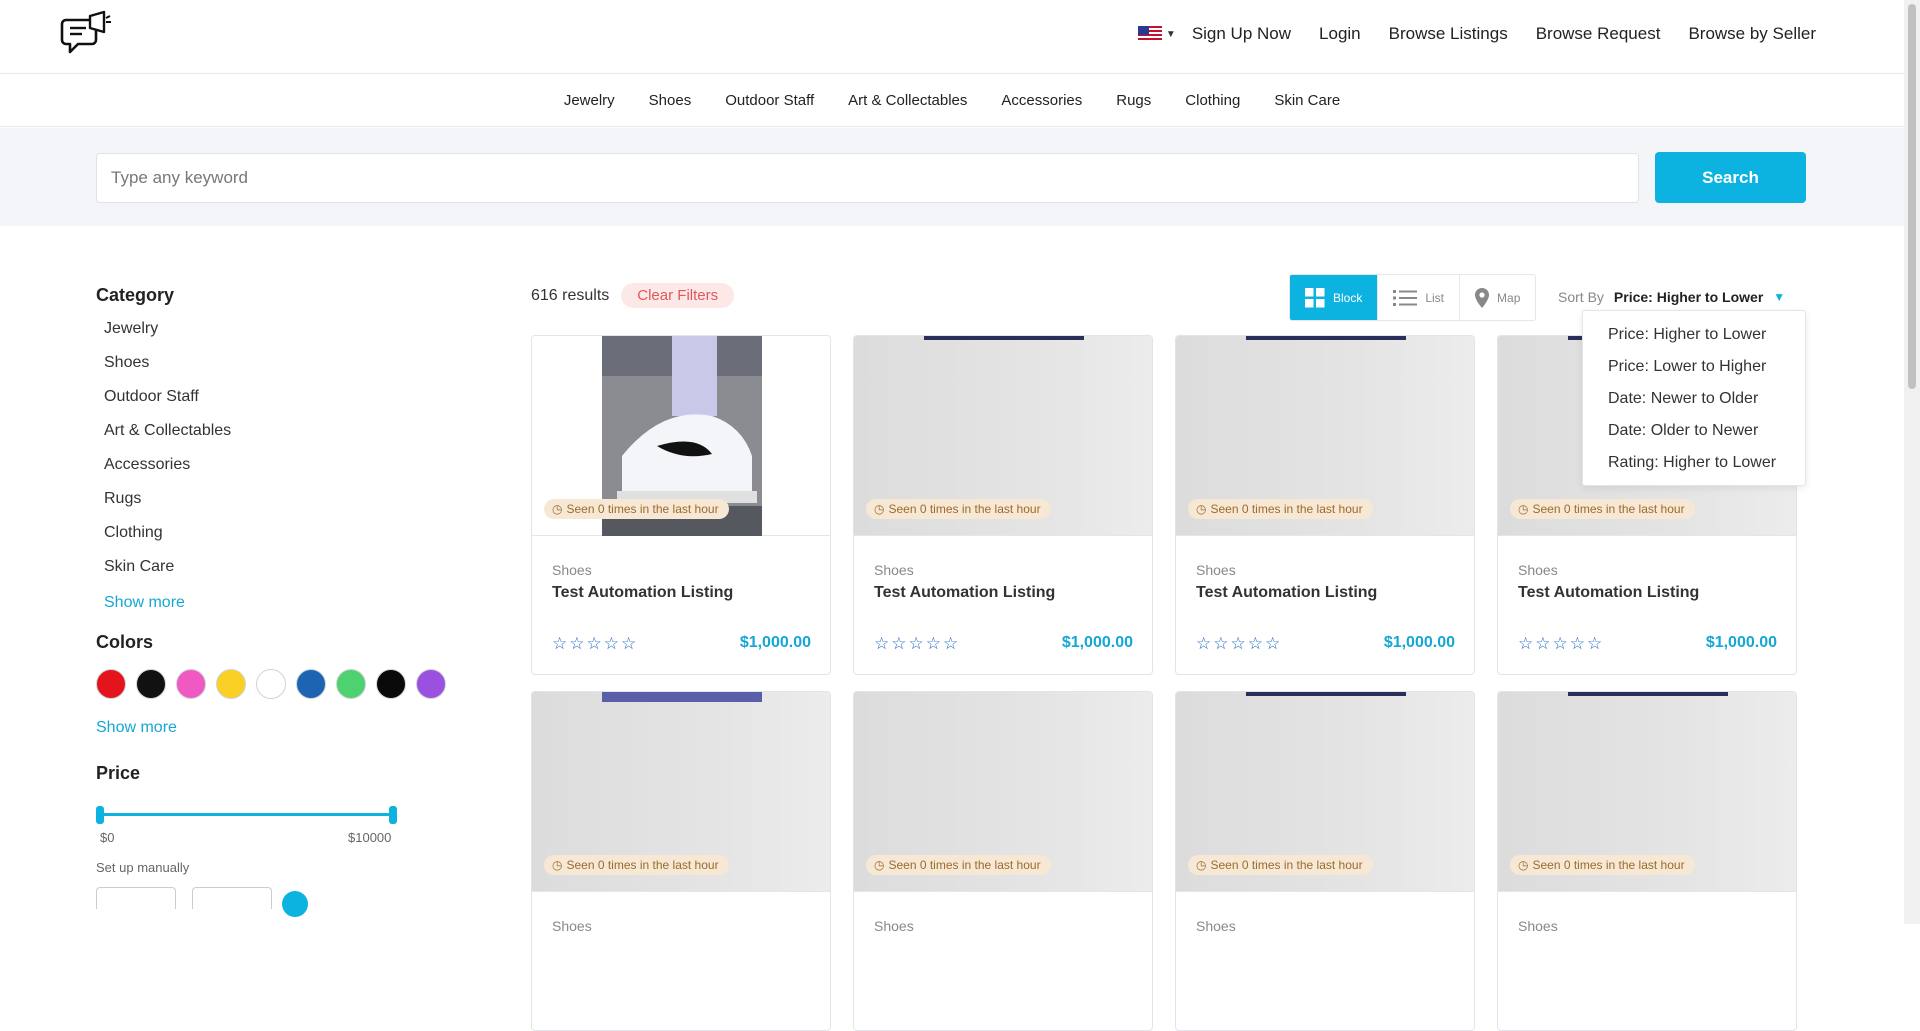  What do you see at coordinates (280, 335) in the screenshot?
I see `category-item-jewelry: Jewelry` at bounding box center [280, 335].